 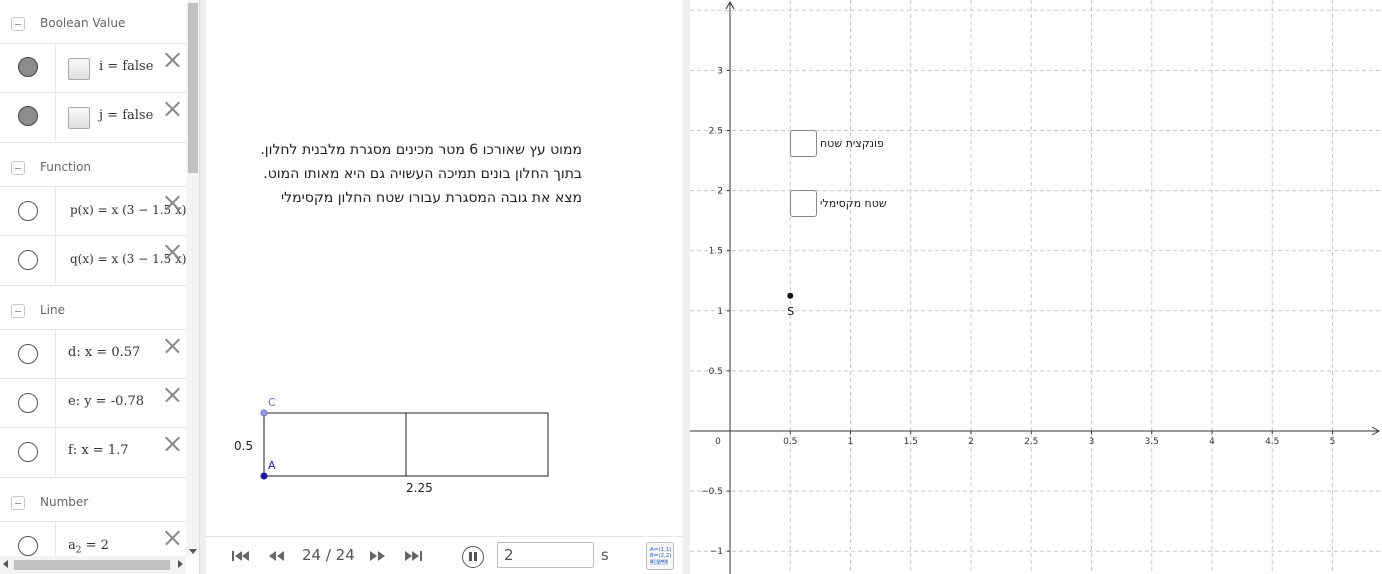 I want to click on scroll-right-icon, so click(x=180, y=564).